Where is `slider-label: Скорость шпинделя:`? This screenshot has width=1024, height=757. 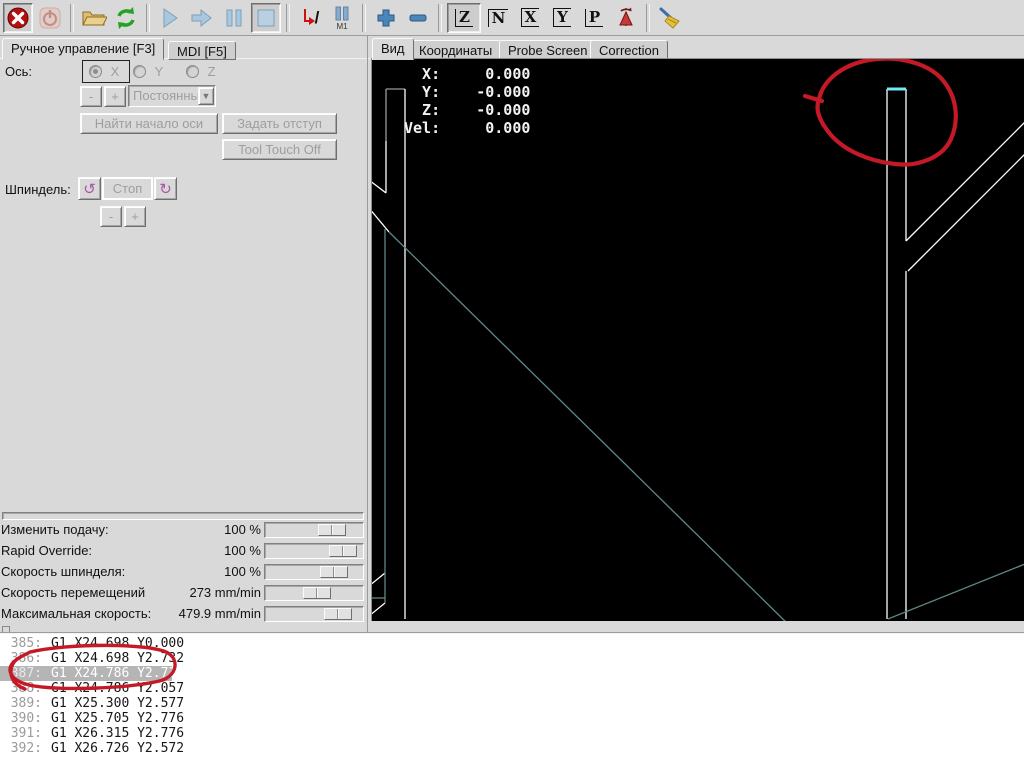
slider-label: Скорость шпинделя: is located at coordinates (63, 571).